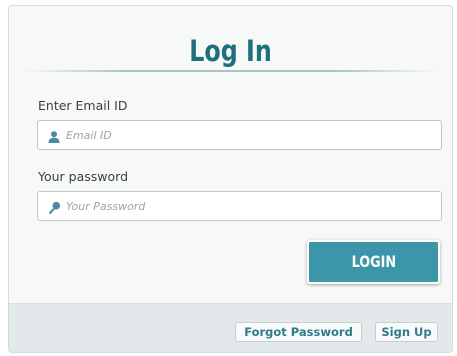  Describe the element at coordinates (54, 136) in the screenshot. I see `user-icon` at that location.